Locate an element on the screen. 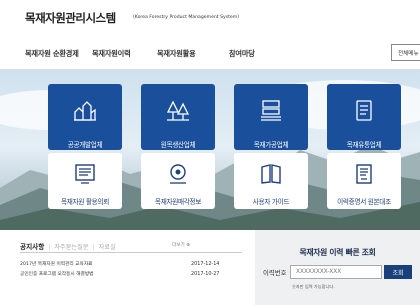 Image resolution: width=420 pixels, height=305 pixels. screen-list-icon is located at coordinates (85, 174).